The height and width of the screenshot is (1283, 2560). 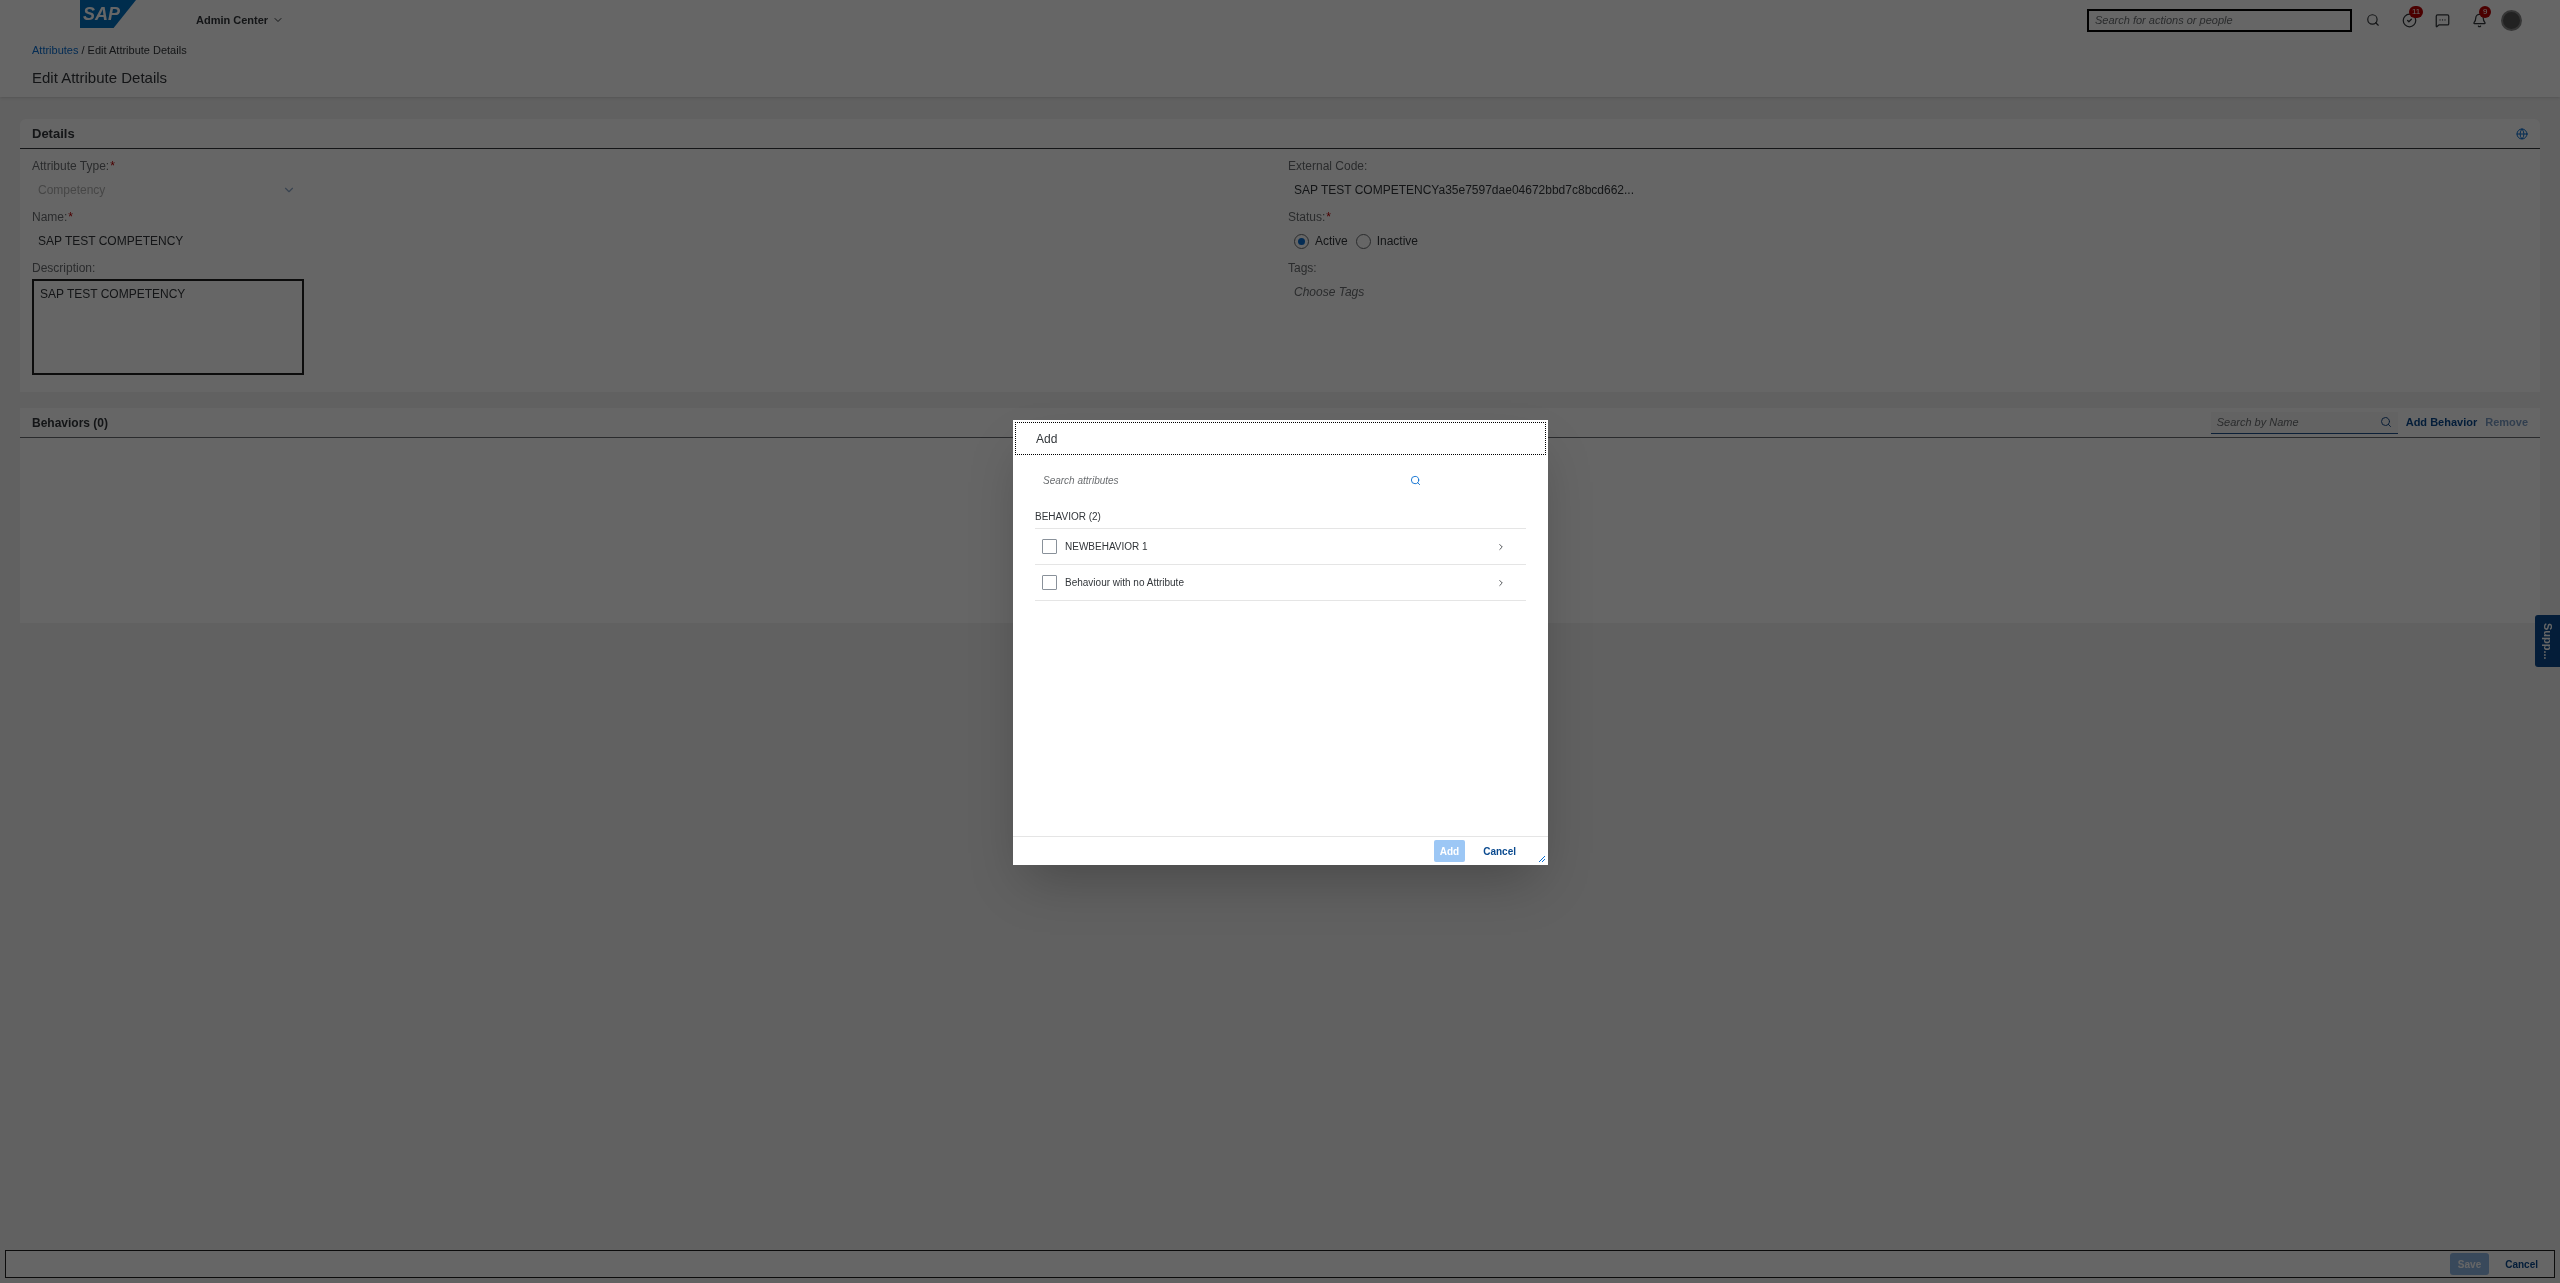 What do you see at coordinates (100, 77) in the screenshot?
I see `page-title: Edit Attribute Details` at bounding box center [100, 77].